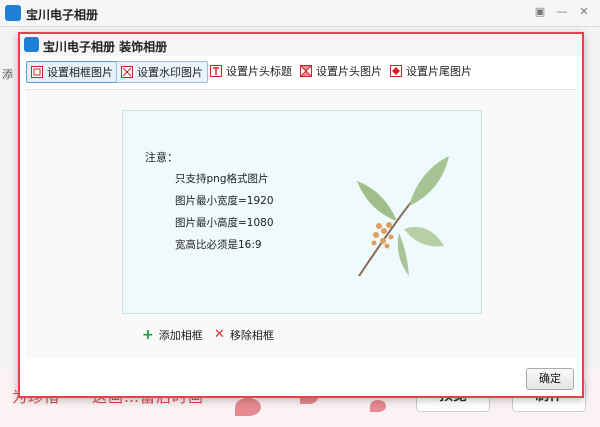  I want to click on side-label: 添, so click(7, 74).